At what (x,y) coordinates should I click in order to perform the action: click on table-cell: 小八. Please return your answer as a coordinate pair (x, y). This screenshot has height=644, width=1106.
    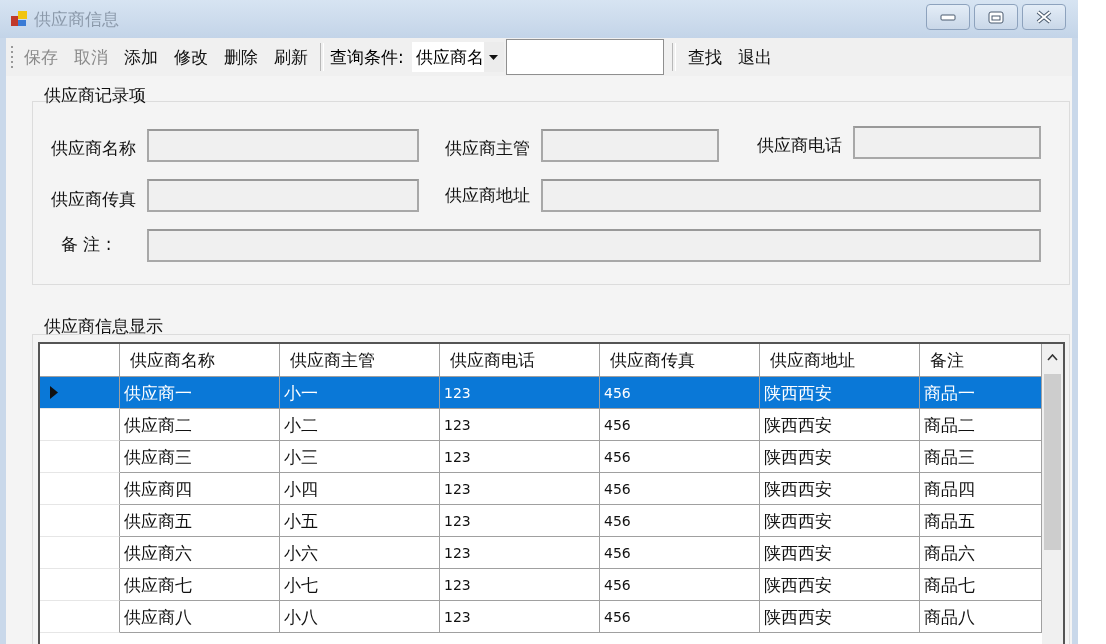
    Looking at the image, I should click on (360, 617).